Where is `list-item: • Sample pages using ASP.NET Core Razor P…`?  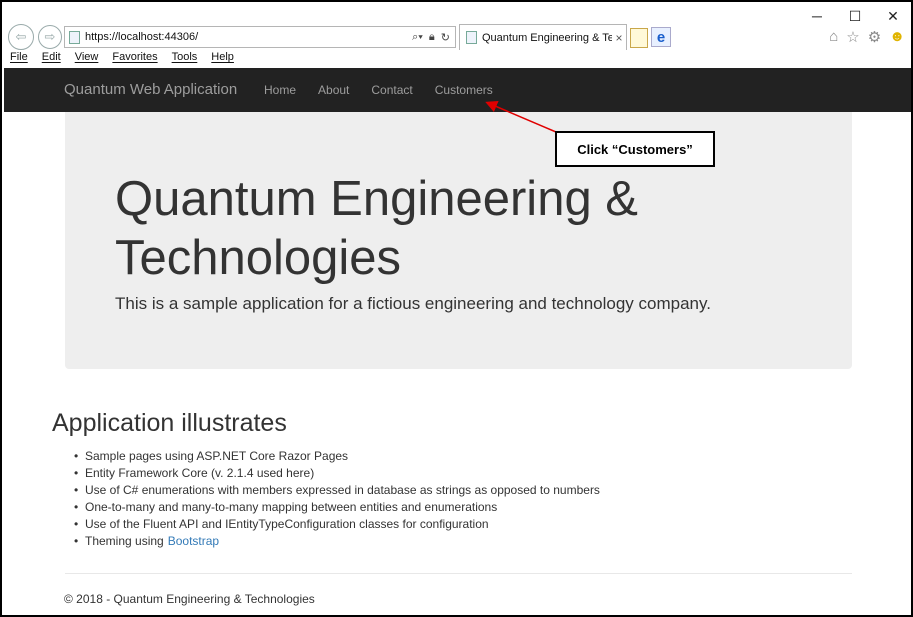 list-item: • Sample pages using ASP.NET Core Razor P… is located at coordinates (211, 456).